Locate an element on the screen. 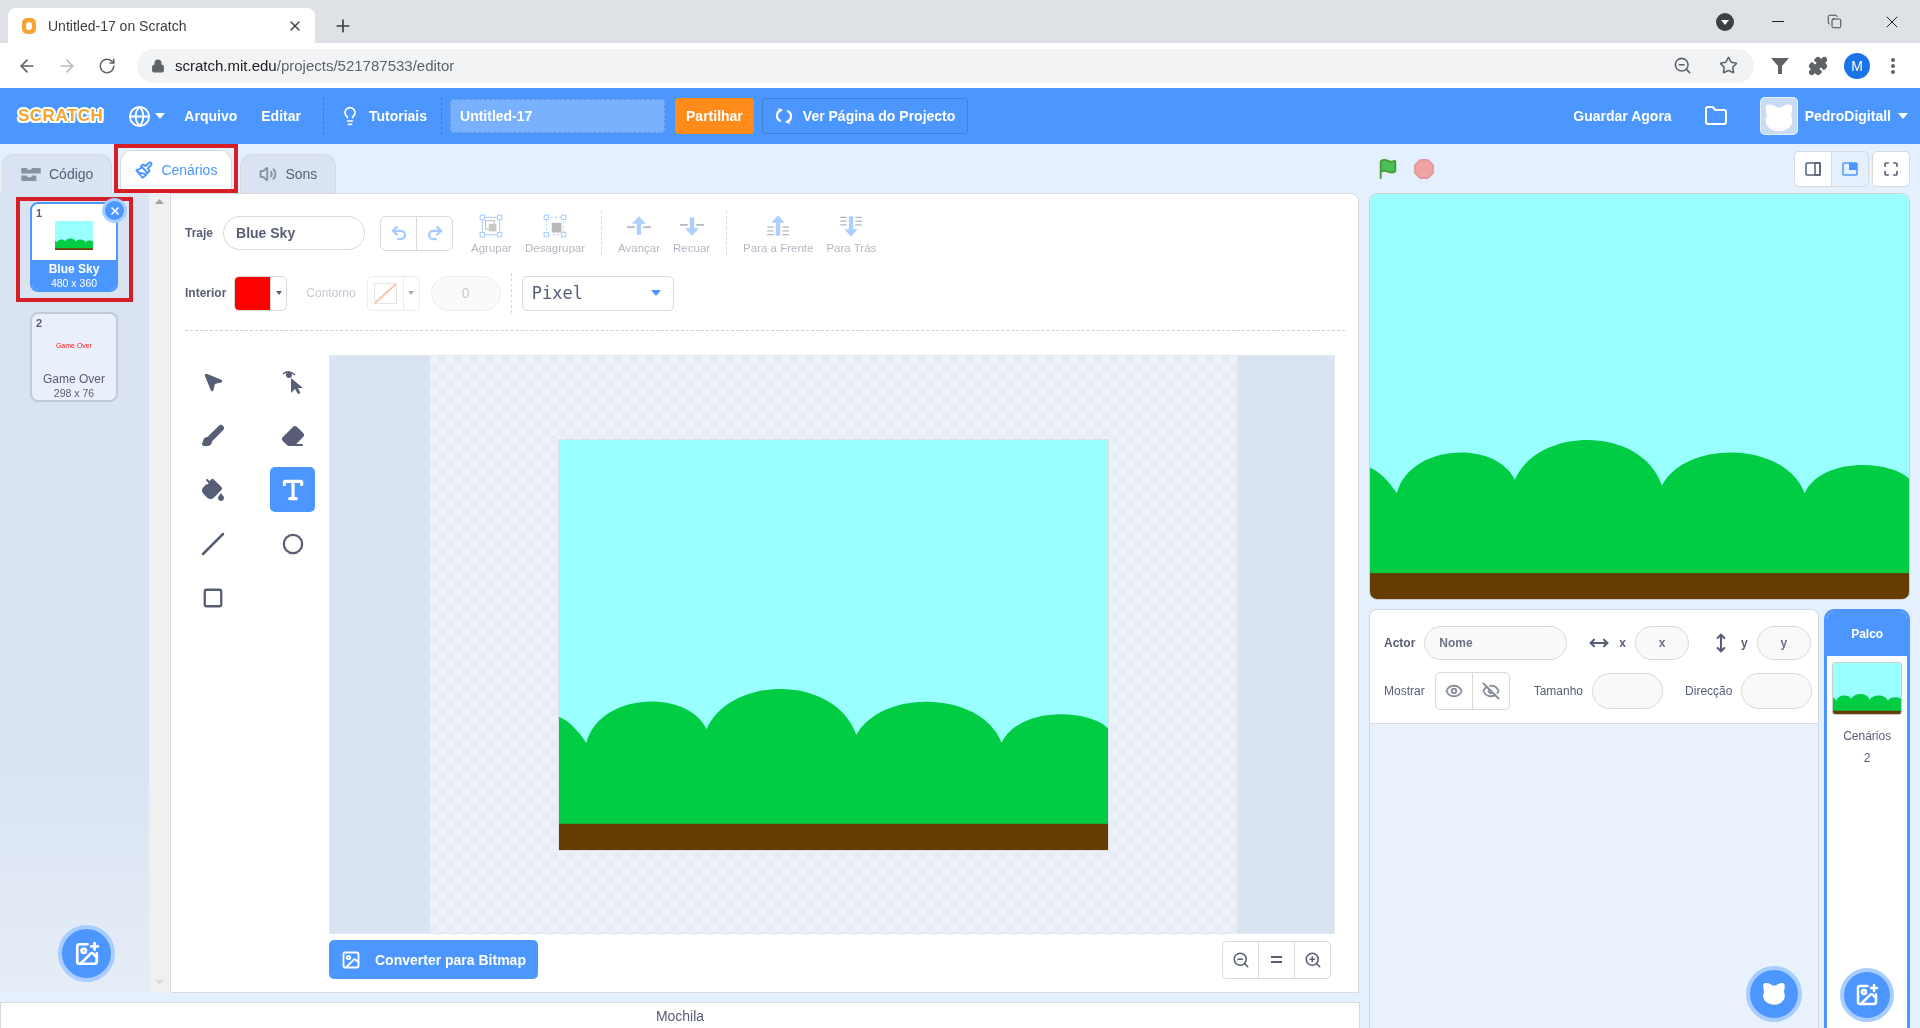  costume-card: 1 Blue Sky 480 x 360 is located at coordinates (74, 247).